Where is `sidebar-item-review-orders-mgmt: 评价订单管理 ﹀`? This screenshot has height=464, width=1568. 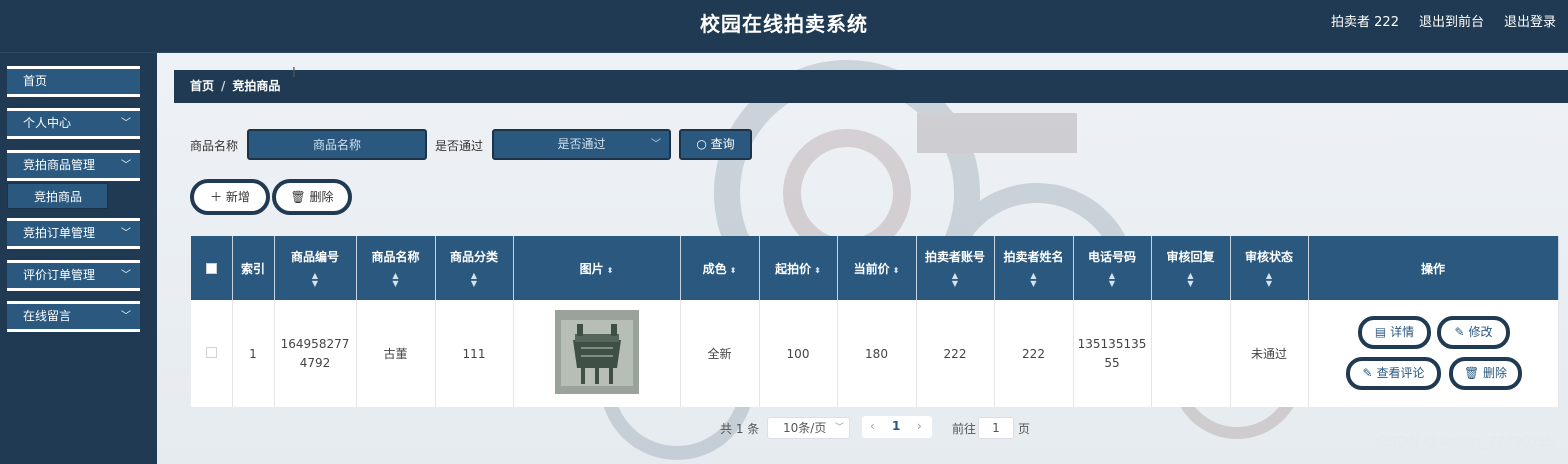 sidebar-item-review-orders-mgmt: 评价订单管理 ﹀ is located at coordinates (73, 275).